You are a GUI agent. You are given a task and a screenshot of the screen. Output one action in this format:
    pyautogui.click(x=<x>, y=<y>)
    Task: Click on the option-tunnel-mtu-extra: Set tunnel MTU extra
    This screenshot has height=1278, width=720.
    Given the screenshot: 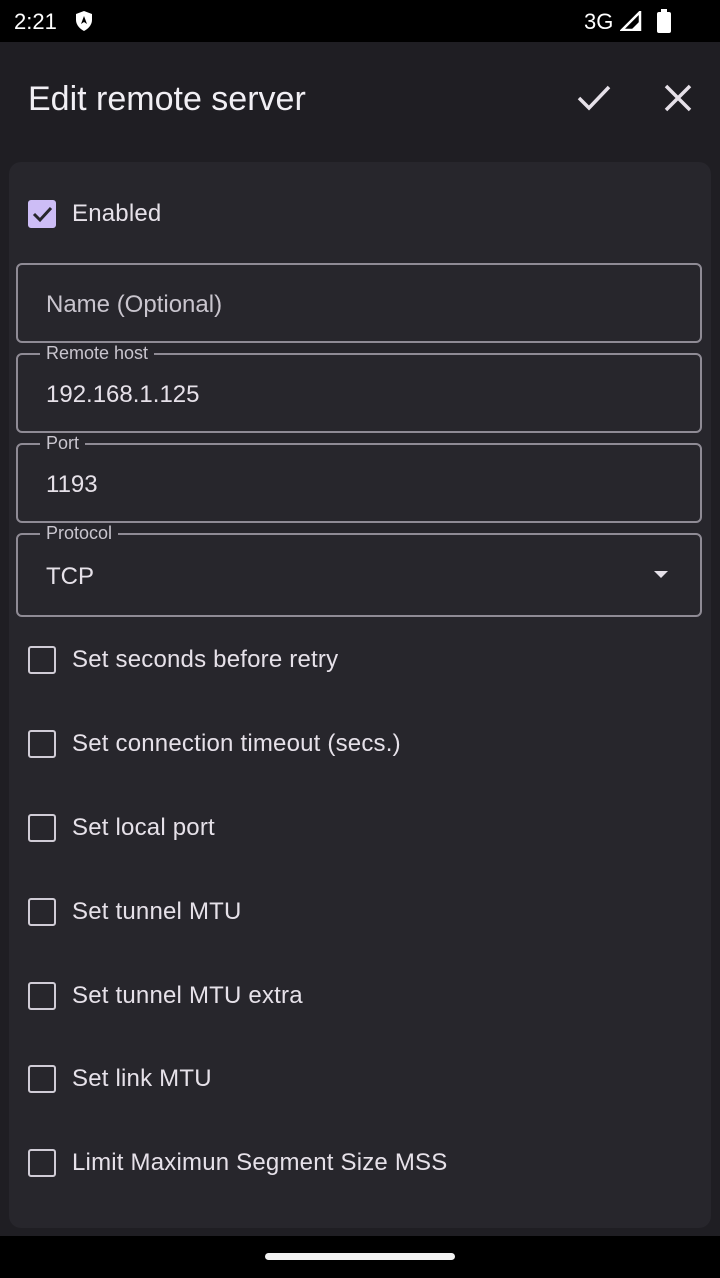 What is the action you would take?
    pyautogui.click(x=165, y=996)
    